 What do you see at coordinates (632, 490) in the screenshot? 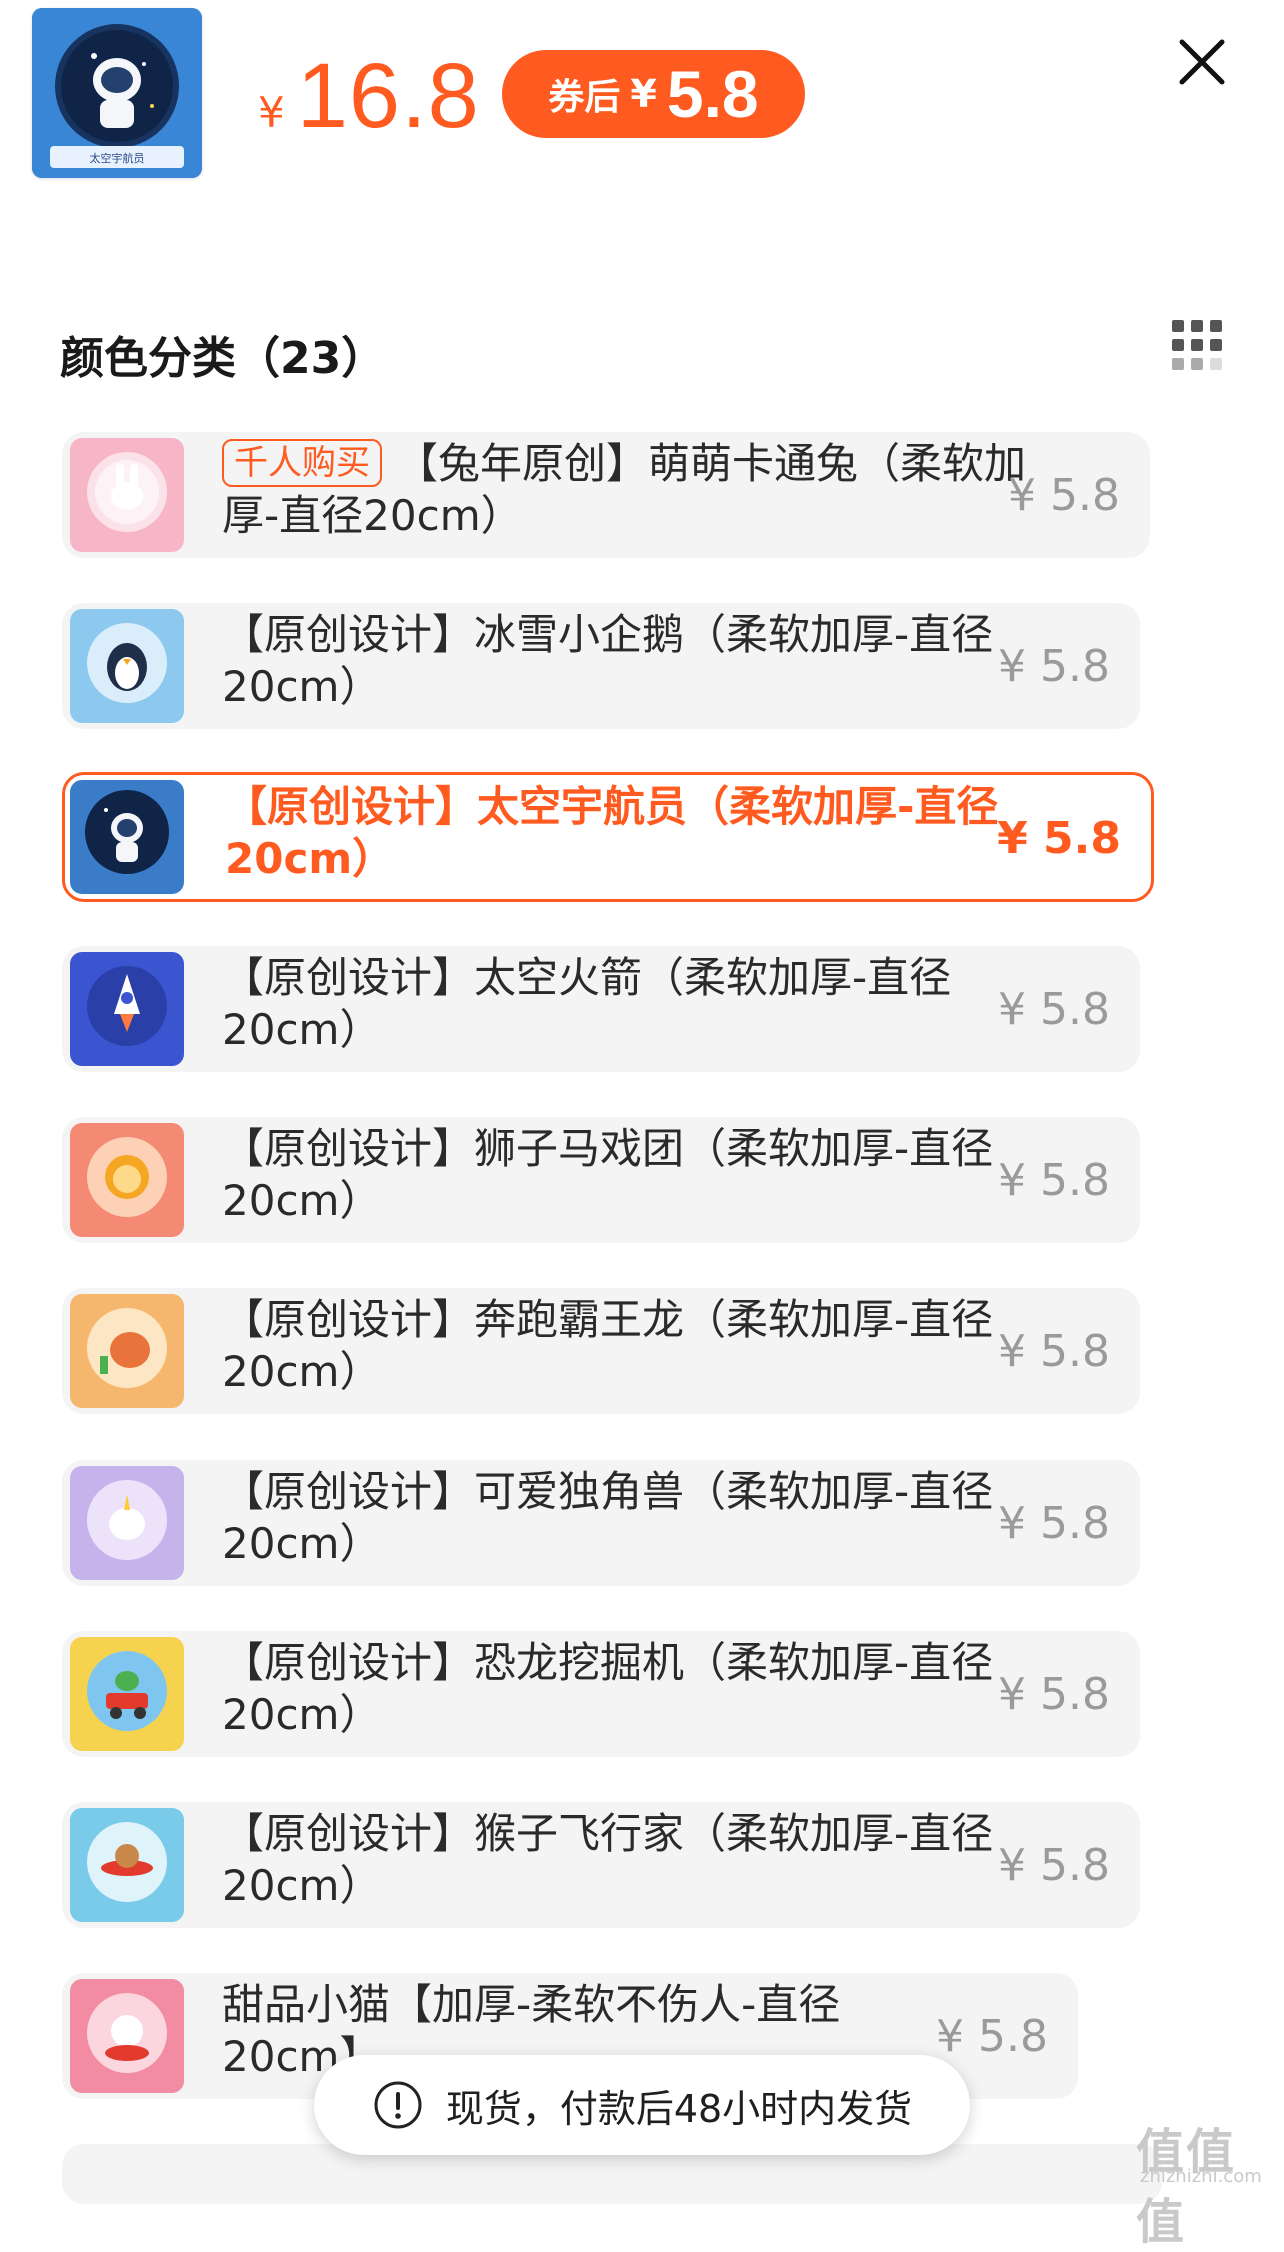
I see `sku-name-wrap: 千人购买 【兔年原创】萌萌卡通兔（柔软加厚-直径20cm）` at bounding box center [632, 490].